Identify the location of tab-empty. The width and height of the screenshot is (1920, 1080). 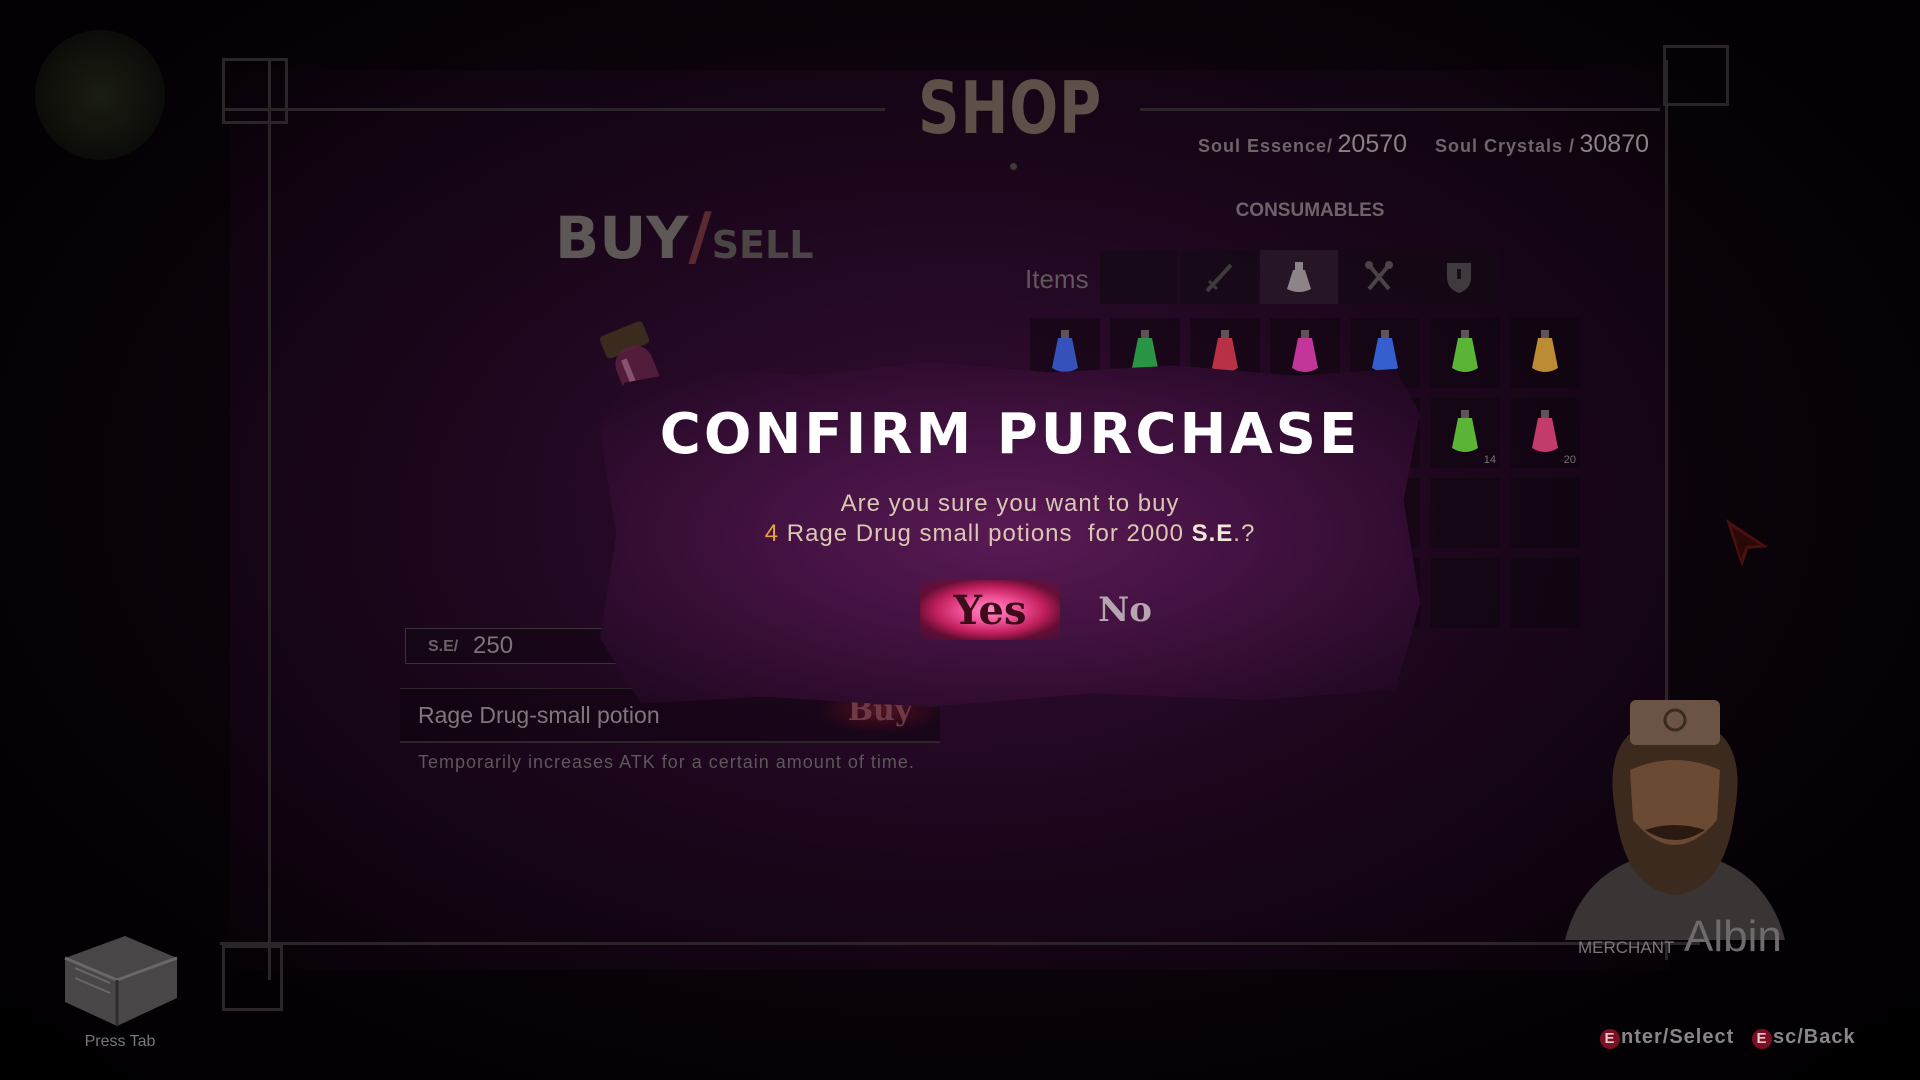
(1139, 277).